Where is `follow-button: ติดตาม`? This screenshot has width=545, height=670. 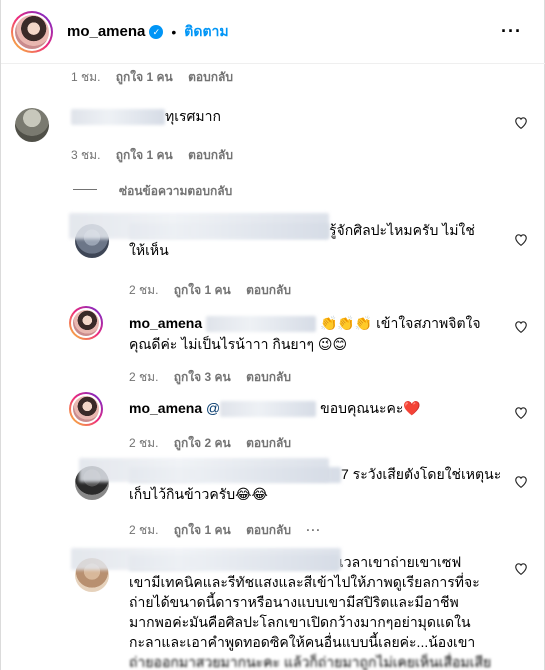
follow-button: ติดตาม is located at coordinates (206, 32).